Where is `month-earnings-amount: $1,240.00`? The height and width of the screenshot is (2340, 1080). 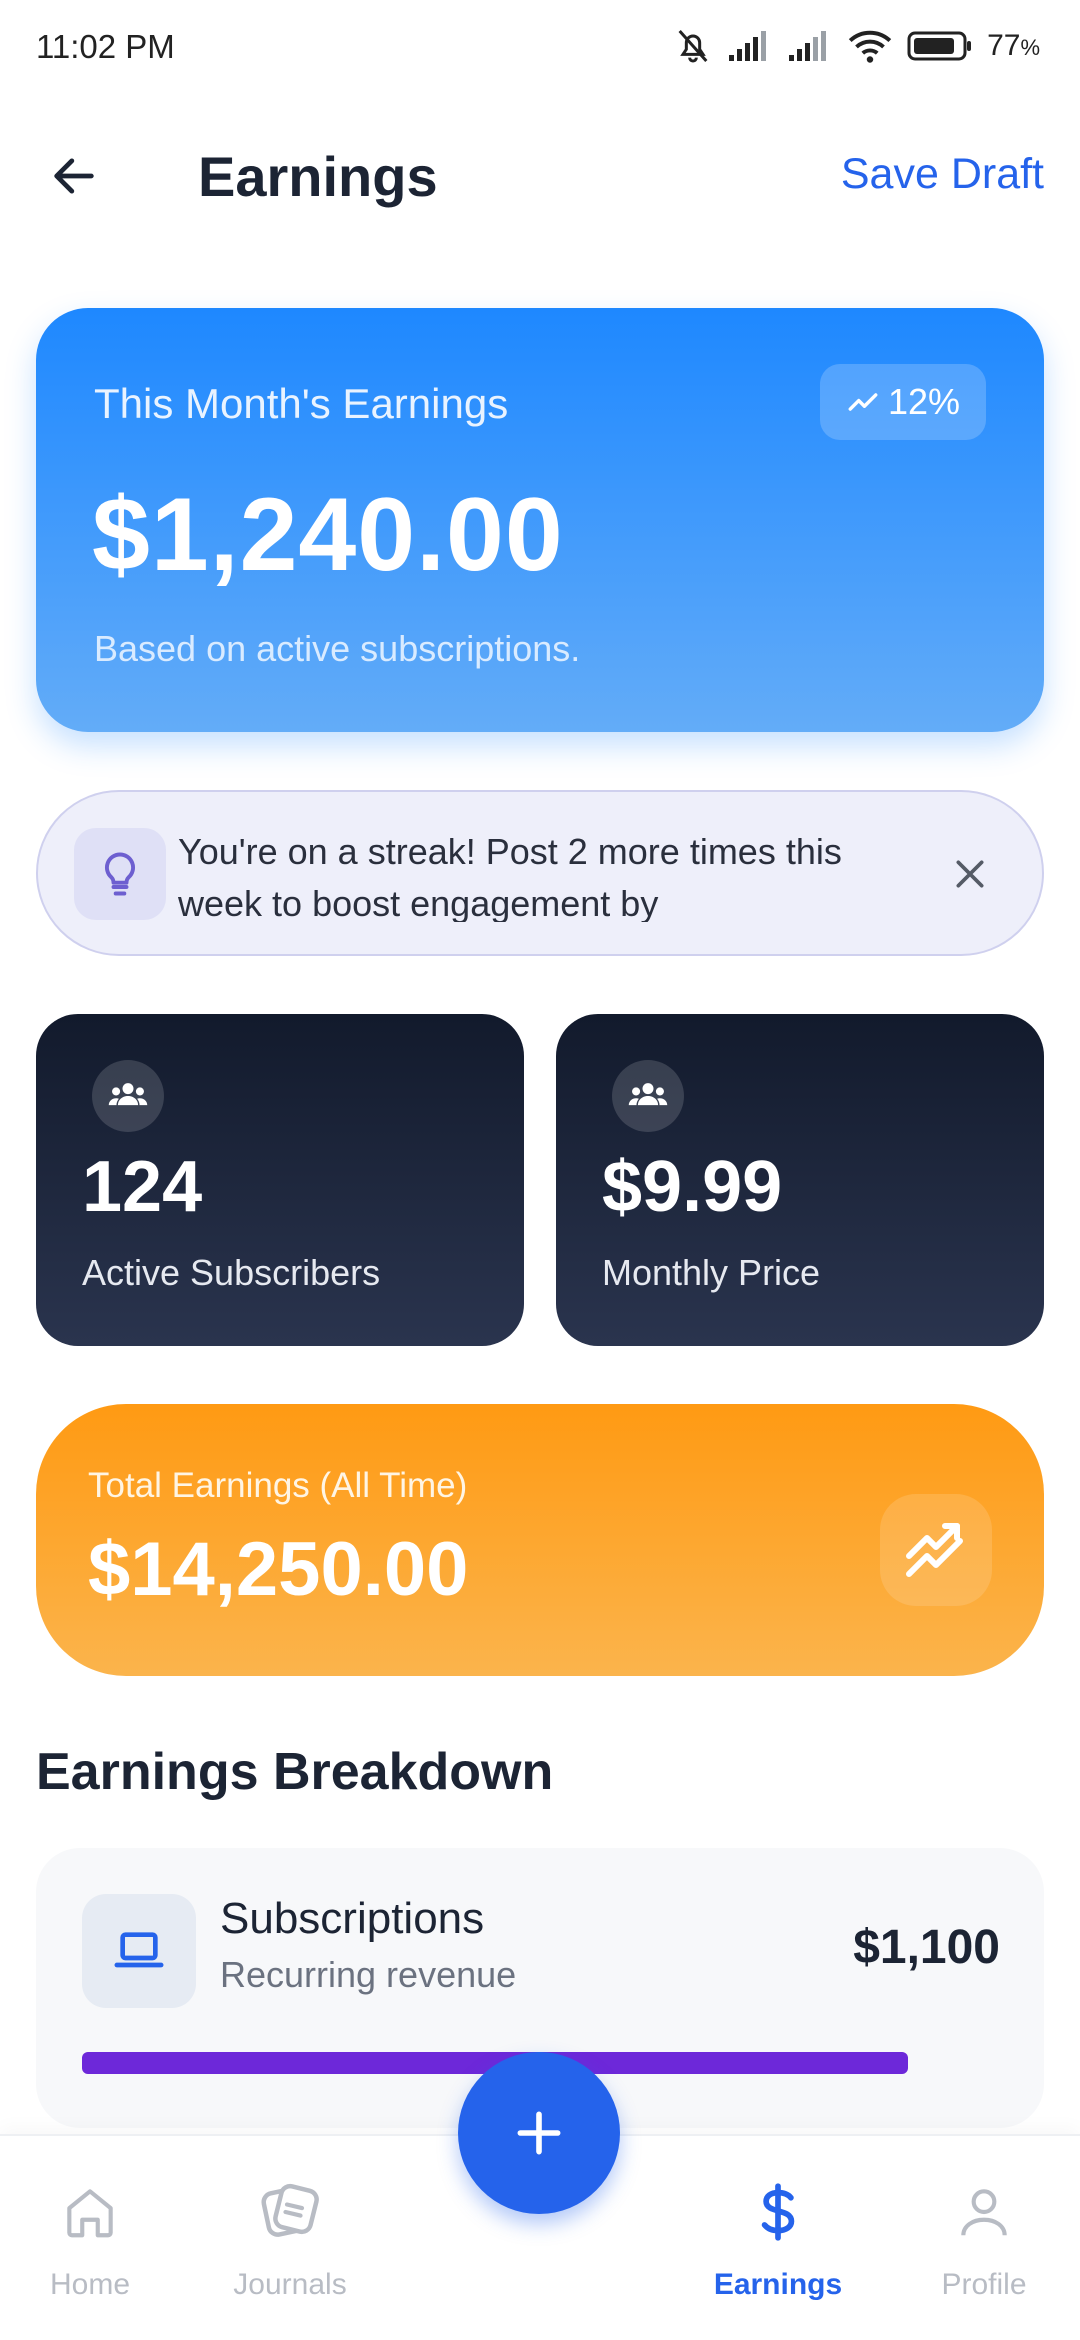 month-earnings-amount: $1,240.00 is located at coordinates (328, 535).